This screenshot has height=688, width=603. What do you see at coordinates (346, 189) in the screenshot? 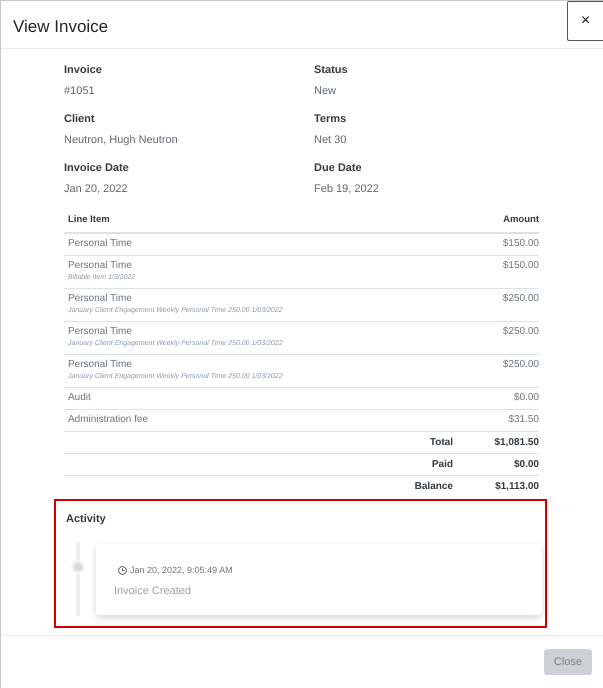
I see `field-value: Feb 19, 2022` at bounding box center [346, 189].